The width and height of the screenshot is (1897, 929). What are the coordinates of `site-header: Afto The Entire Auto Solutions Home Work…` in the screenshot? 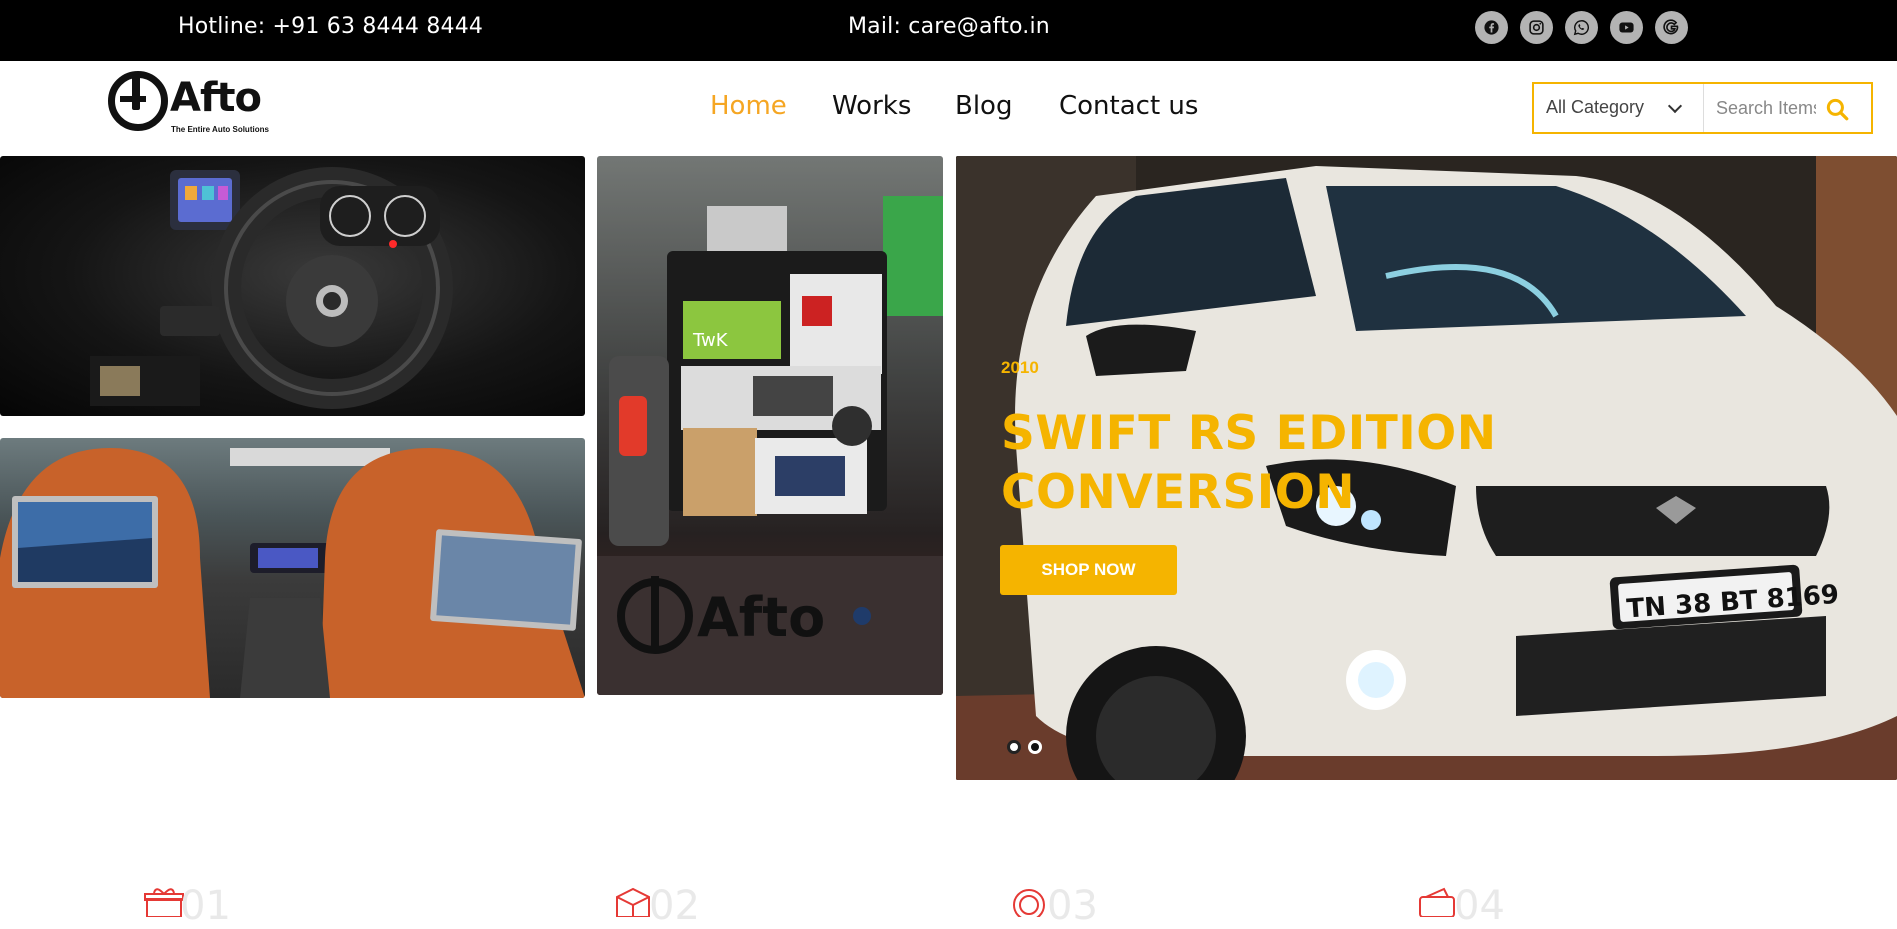 It's located at (948, 108).